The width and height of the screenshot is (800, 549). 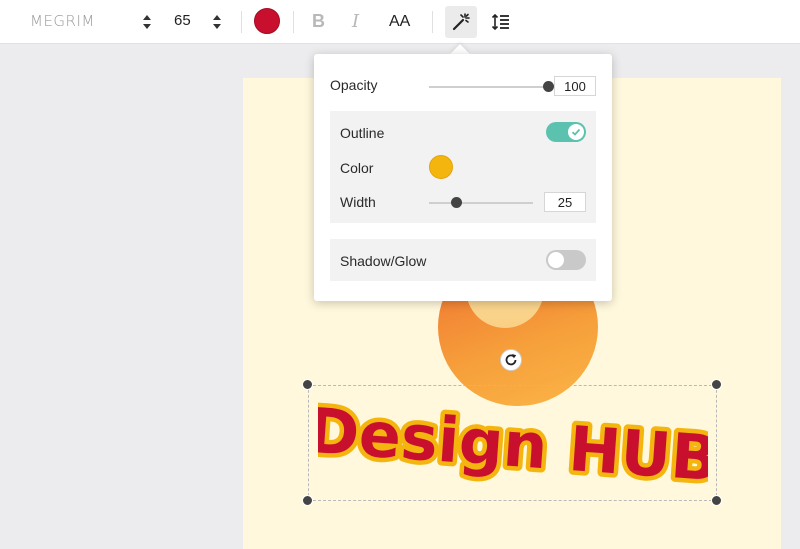 I want to click on text-case-button: AA, so click(x=399, y=22).